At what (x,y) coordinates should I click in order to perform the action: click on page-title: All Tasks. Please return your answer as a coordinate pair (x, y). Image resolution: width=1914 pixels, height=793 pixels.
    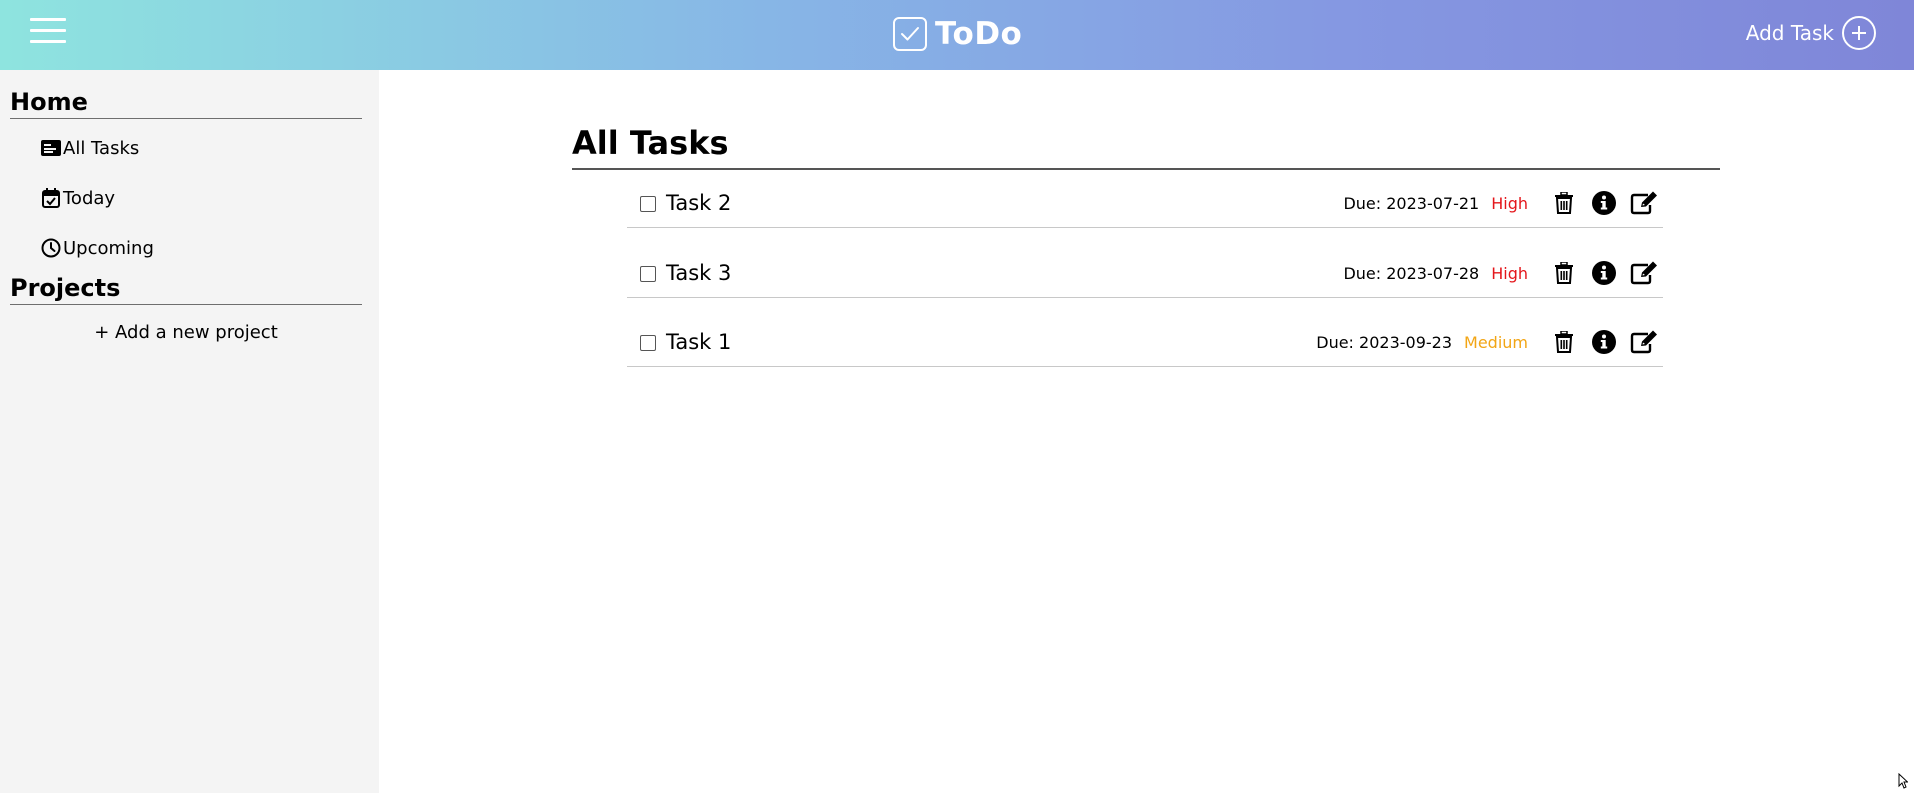
    Looking at the image, I should click on (650, 143).